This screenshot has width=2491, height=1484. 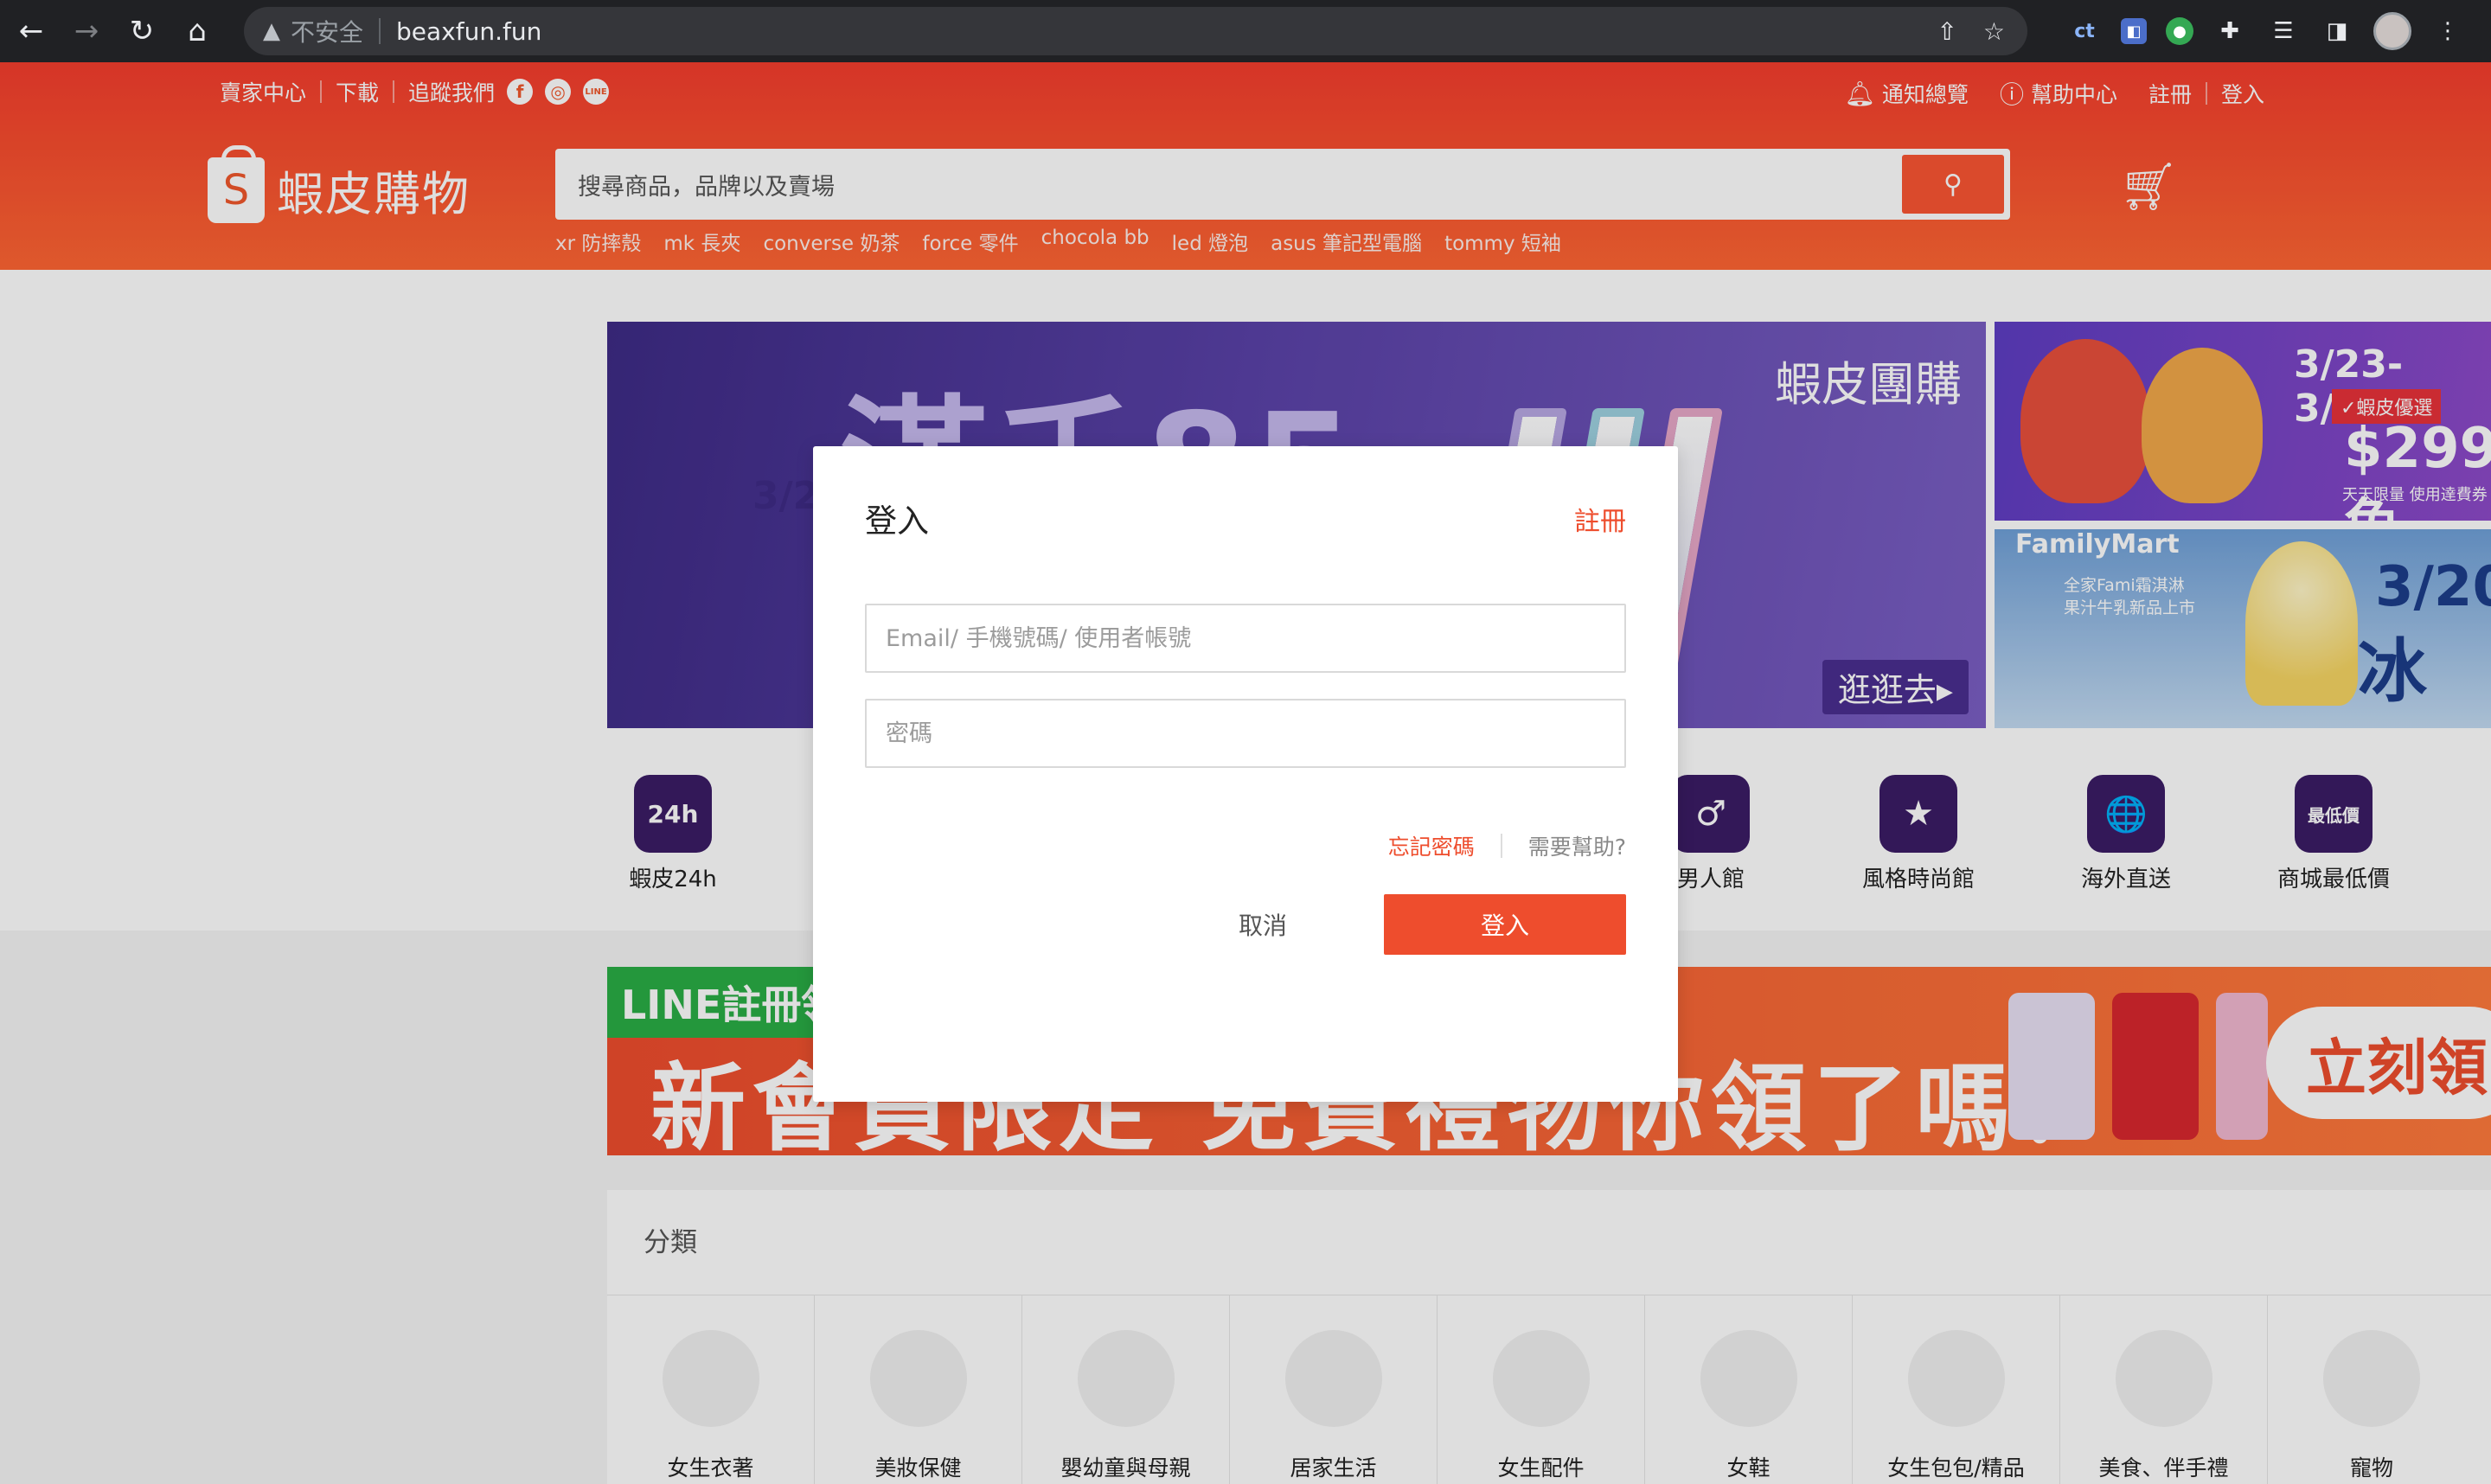 What do you see at coordinates (271, 31) in the screenshot?
I see `warning-icon: ▲` at bounding box center [271, 31].